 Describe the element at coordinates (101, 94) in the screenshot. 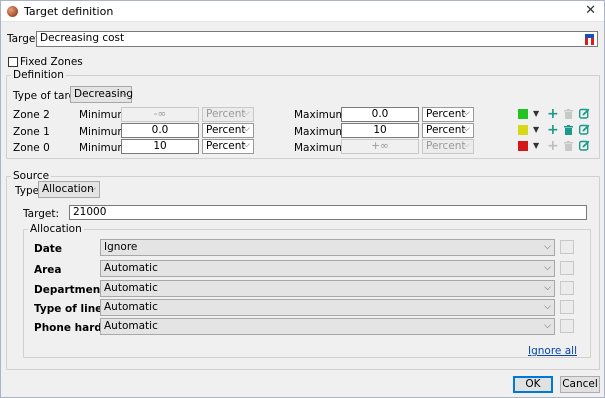

I see `type-of-target-select: Decreasing ⌵` at that location.